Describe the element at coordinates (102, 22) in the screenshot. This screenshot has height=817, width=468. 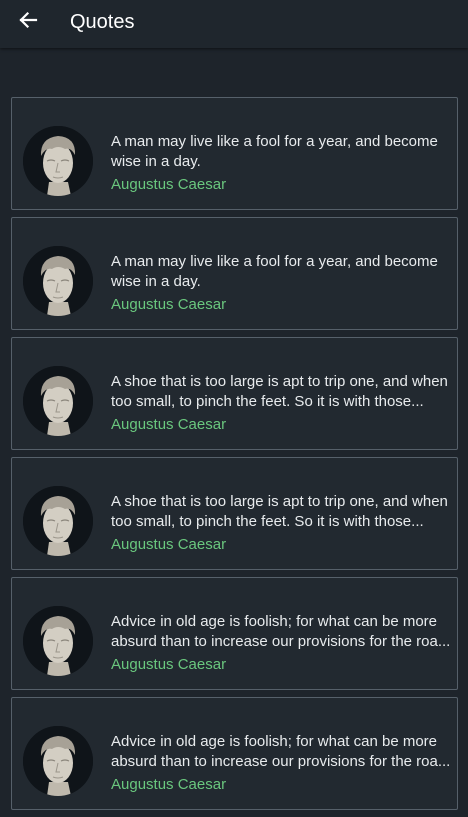
I see `page-title: Quotes` at that location.